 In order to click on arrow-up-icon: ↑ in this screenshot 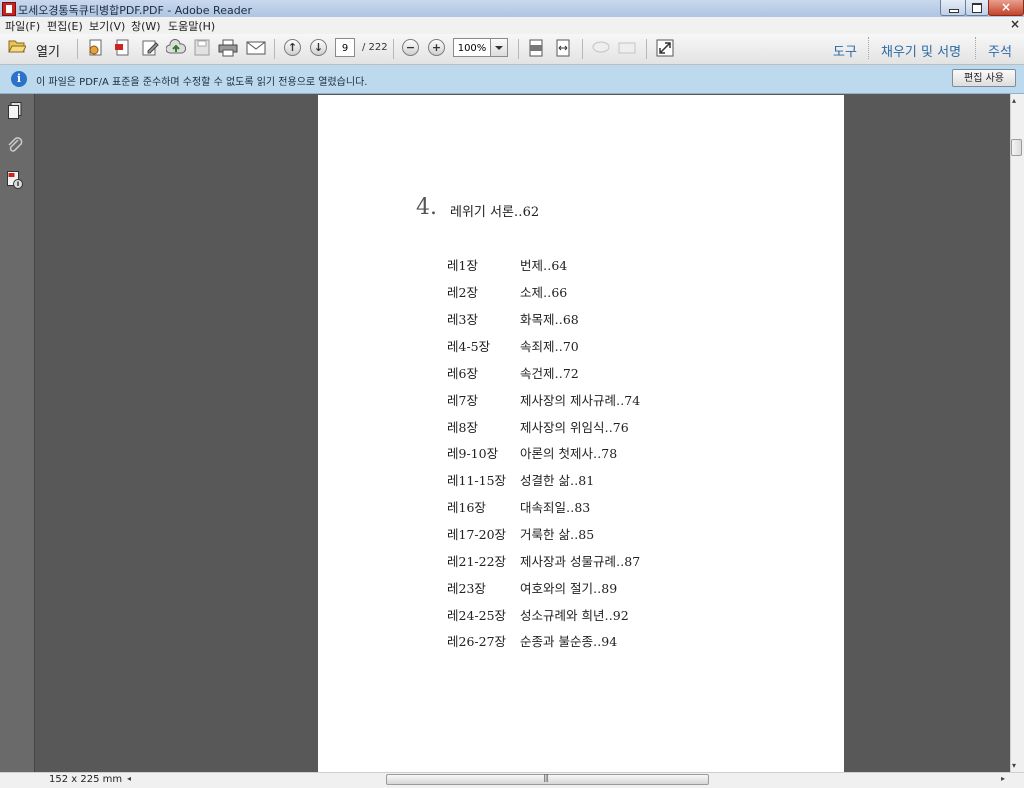, I will do `click(292, 47)`.